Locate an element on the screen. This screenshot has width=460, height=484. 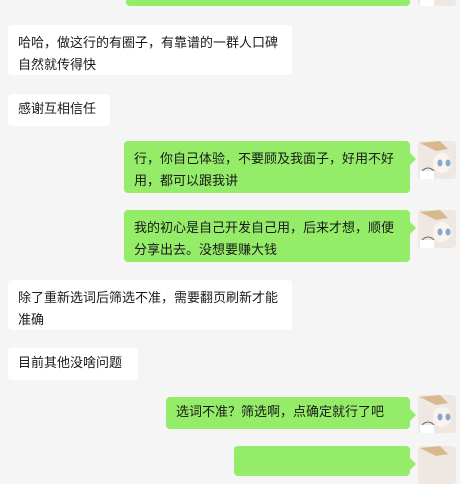
chat-bubble-incoming: 哈哈，做这行的有圈子，有靠谱的一群人口碑自然就传得快 is located at coordinates (150, 50).